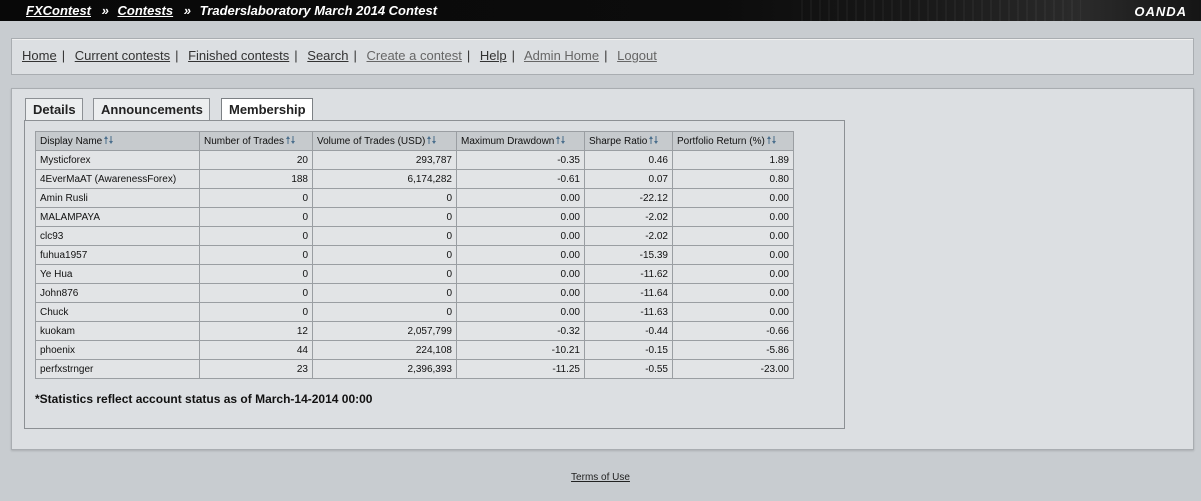 The height and width of the screenshot is (501, 1201). I want to click on brand-logo: OANDA, so click(1160, 11).